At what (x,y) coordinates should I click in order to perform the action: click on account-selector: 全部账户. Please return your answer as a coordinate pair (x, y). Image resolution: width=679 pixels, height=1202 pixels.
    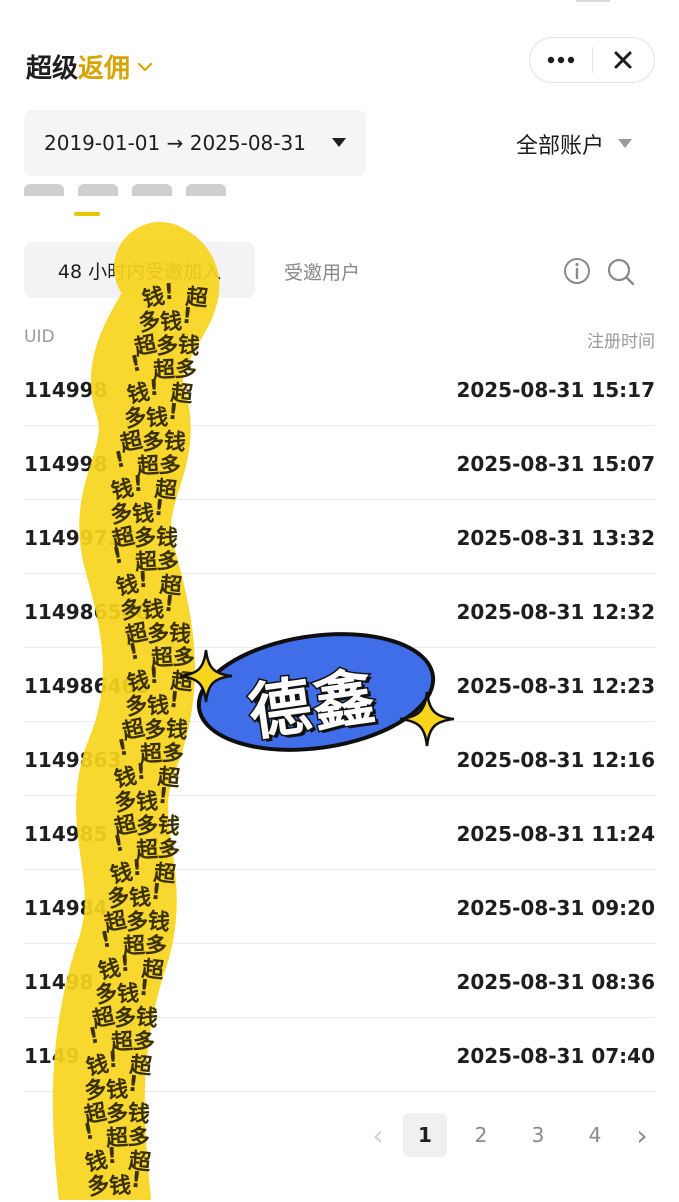
    Looking at the image, I should click on (574, 144).